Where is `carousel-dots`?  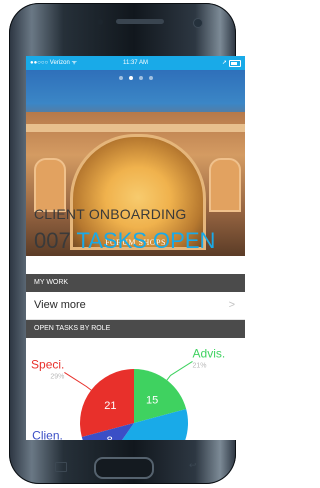 carousel-dots is located at coordinates (135, 78).